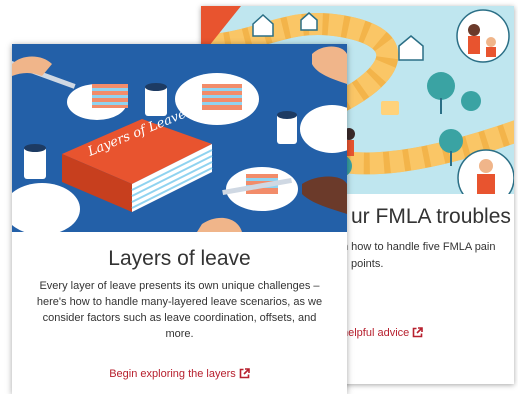 This screenshot has width=518, height=394. I want to click on helpful-advice-link: helpful advice, so click(383, 334).